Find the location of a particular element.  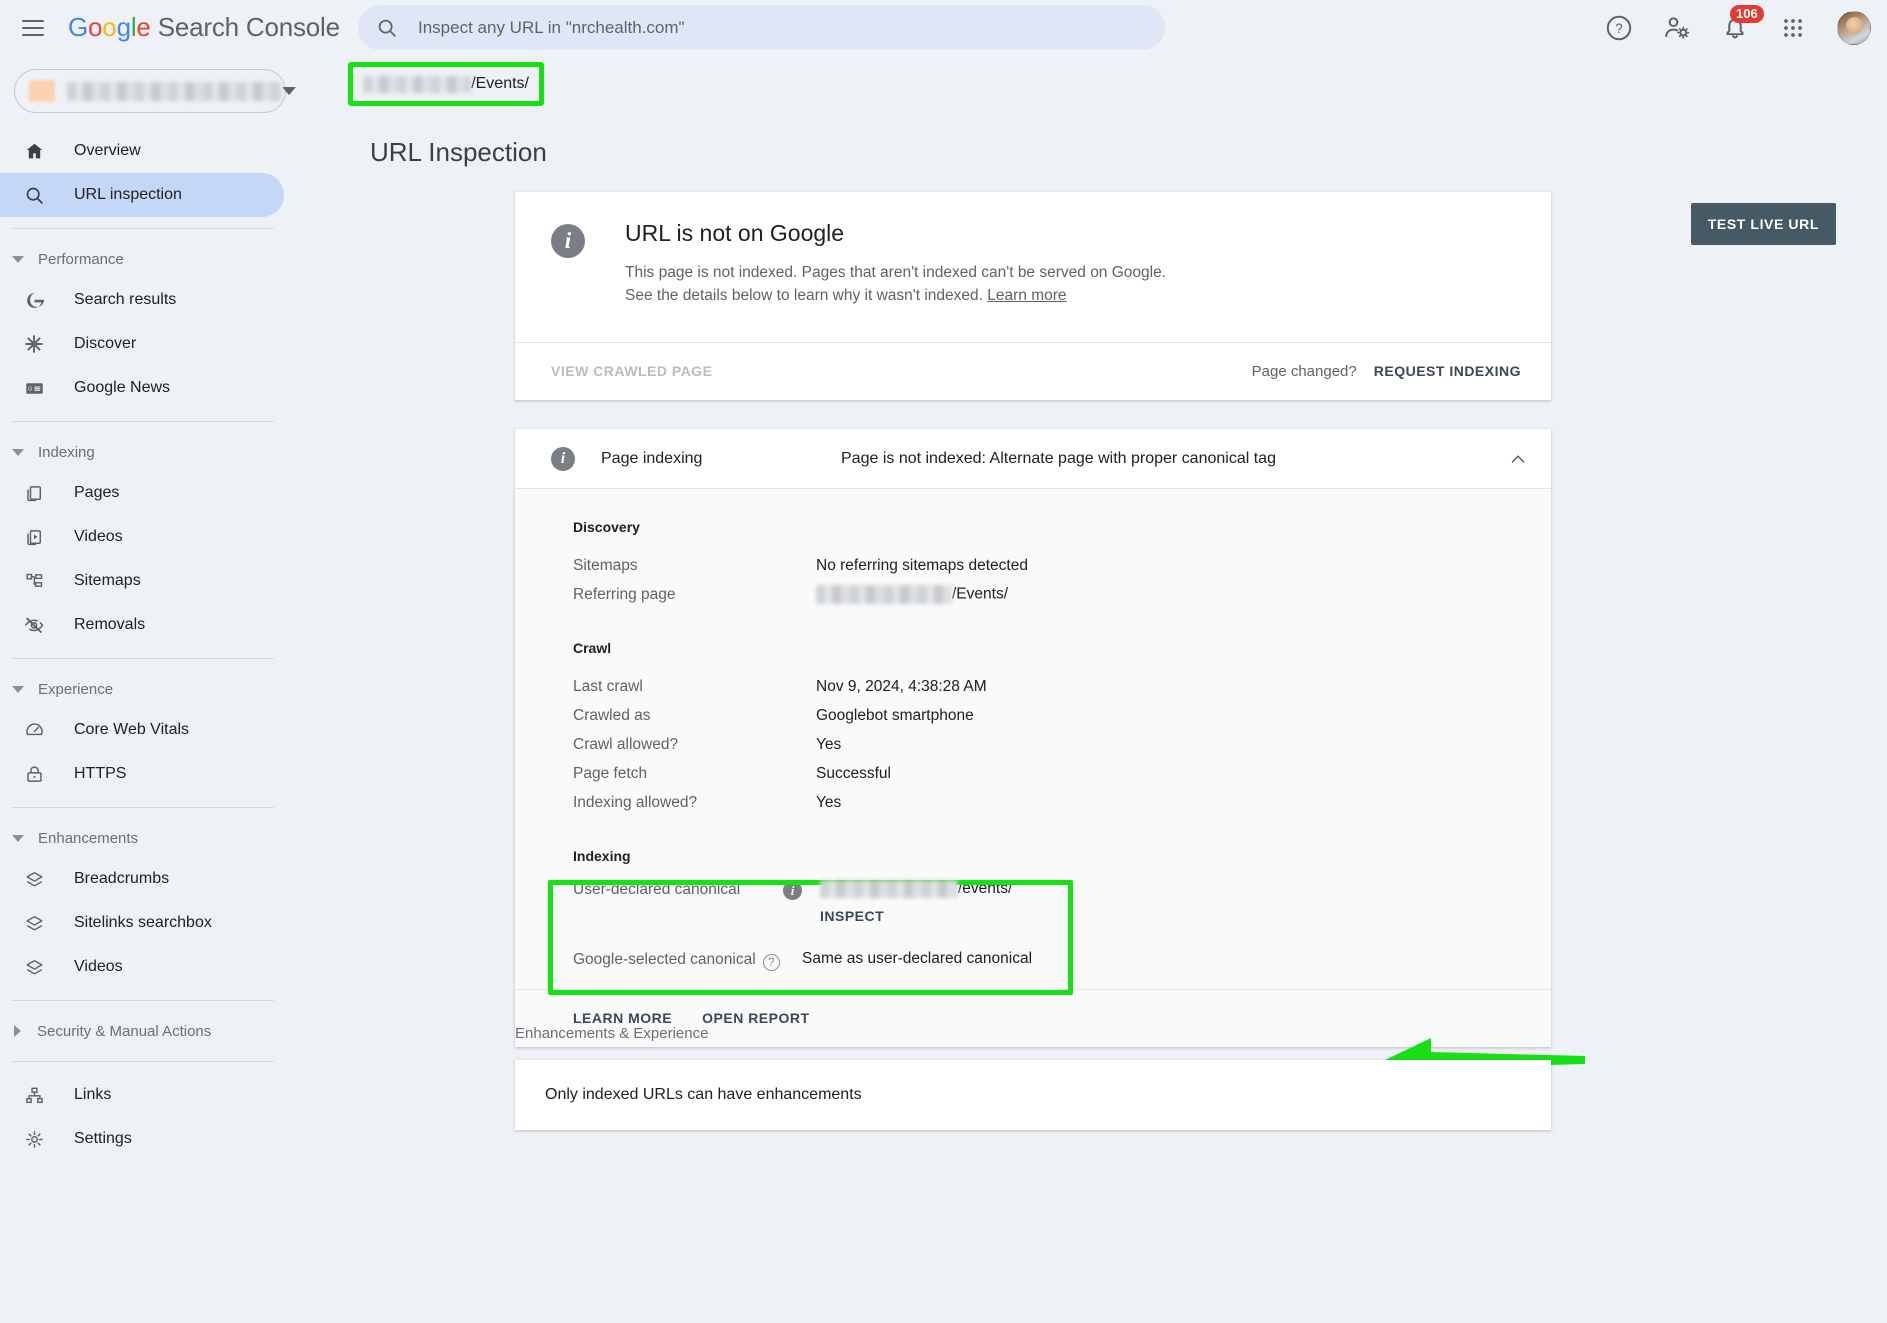

detail-row-sitemaps: Sitemaps No referring sitemaps detected is located at coordinates (1033, 565).